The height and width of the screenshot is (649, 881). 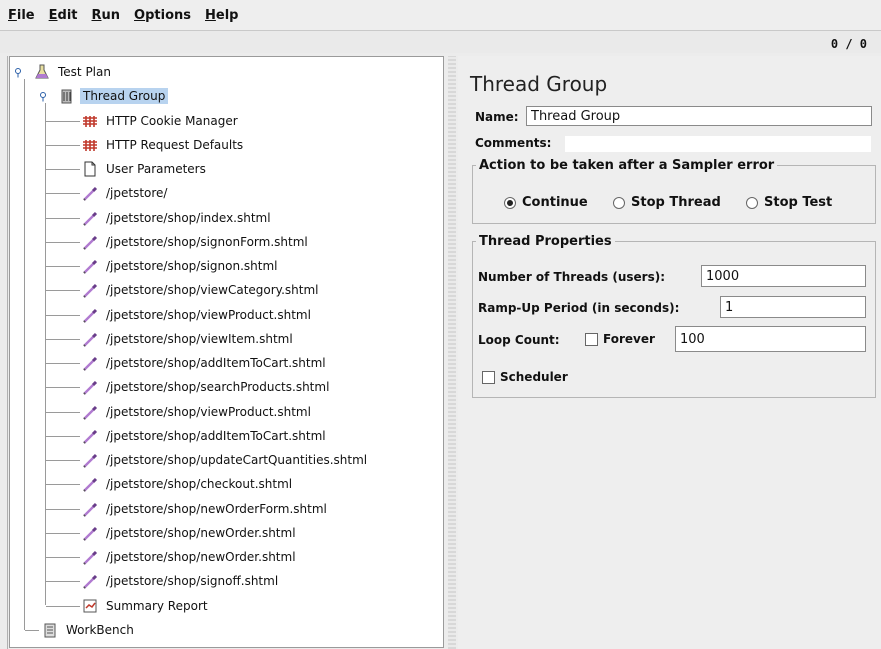 What do you see at coordinates (510, 202) in the screenshot?
I see `radio-selected-icon` at bounding box center [510, 202].